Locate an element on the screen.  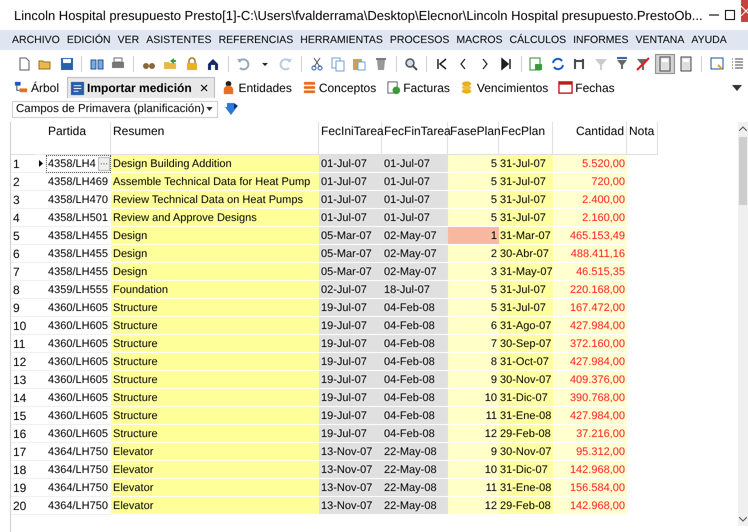
menu-item: EDICIÓN is located at coordinates (88, 40).